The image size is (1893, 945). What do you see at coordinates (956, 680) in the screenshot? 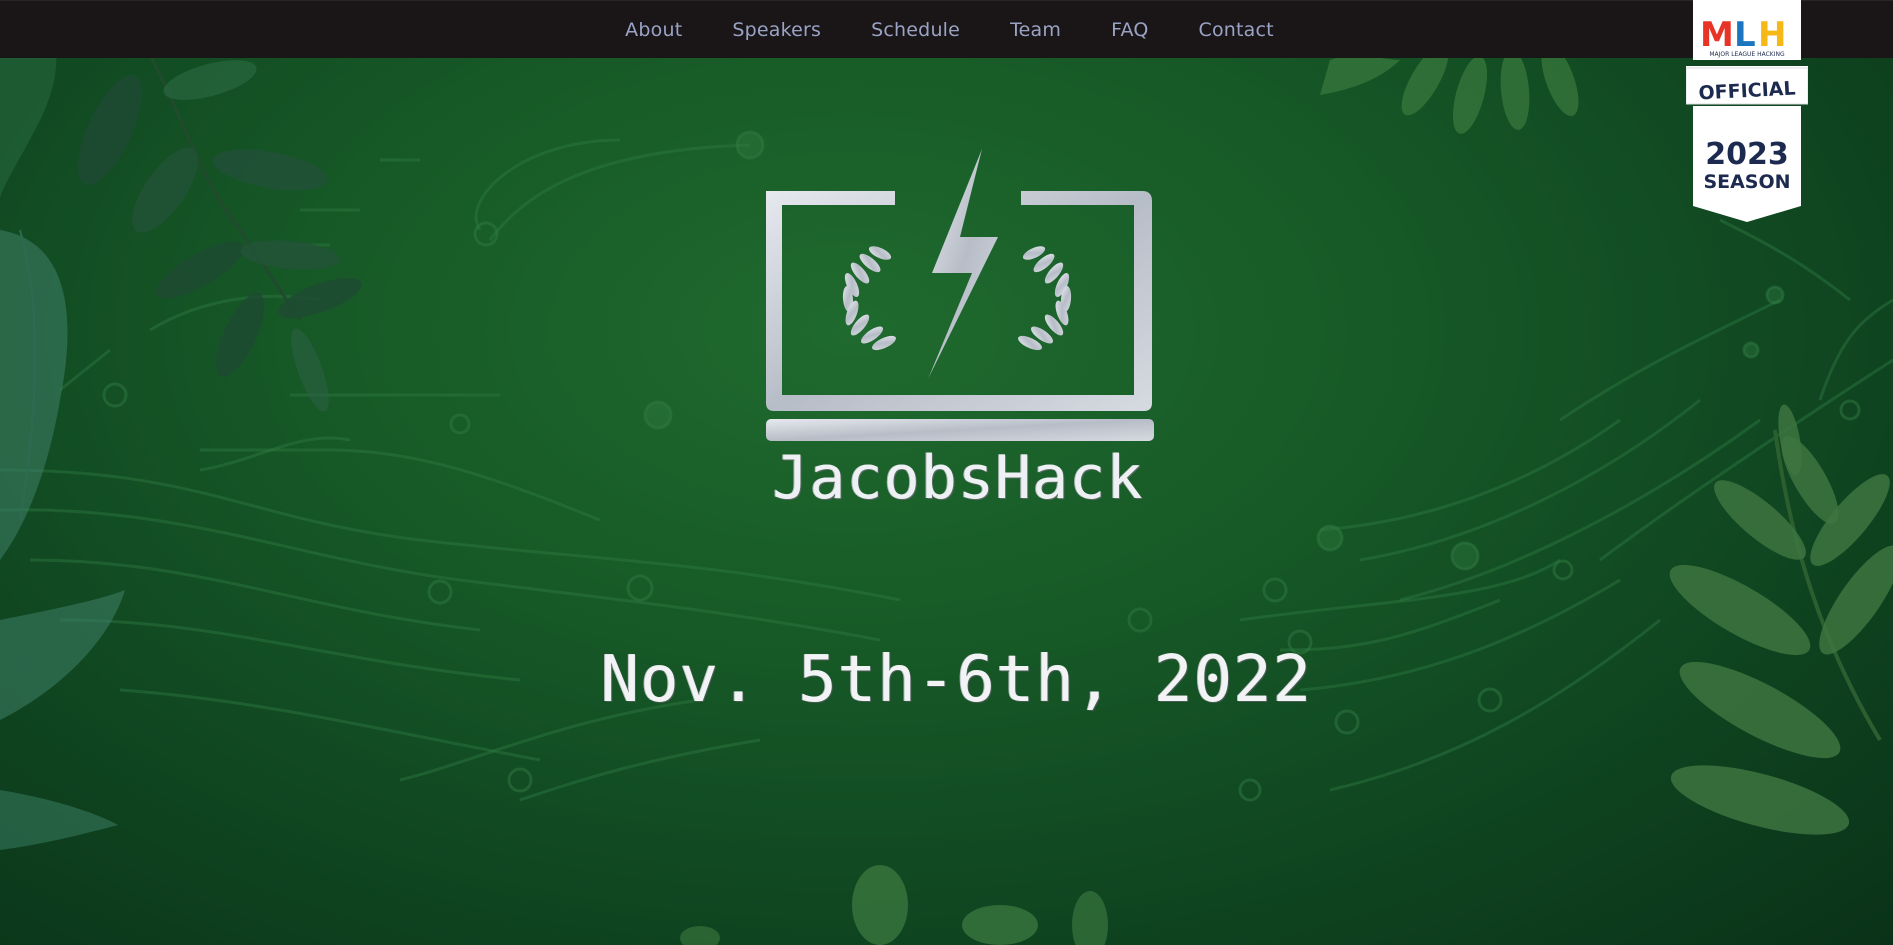
I see `event-date: Nov. 5th-6th, 2022` at bounding box center [956, 680].